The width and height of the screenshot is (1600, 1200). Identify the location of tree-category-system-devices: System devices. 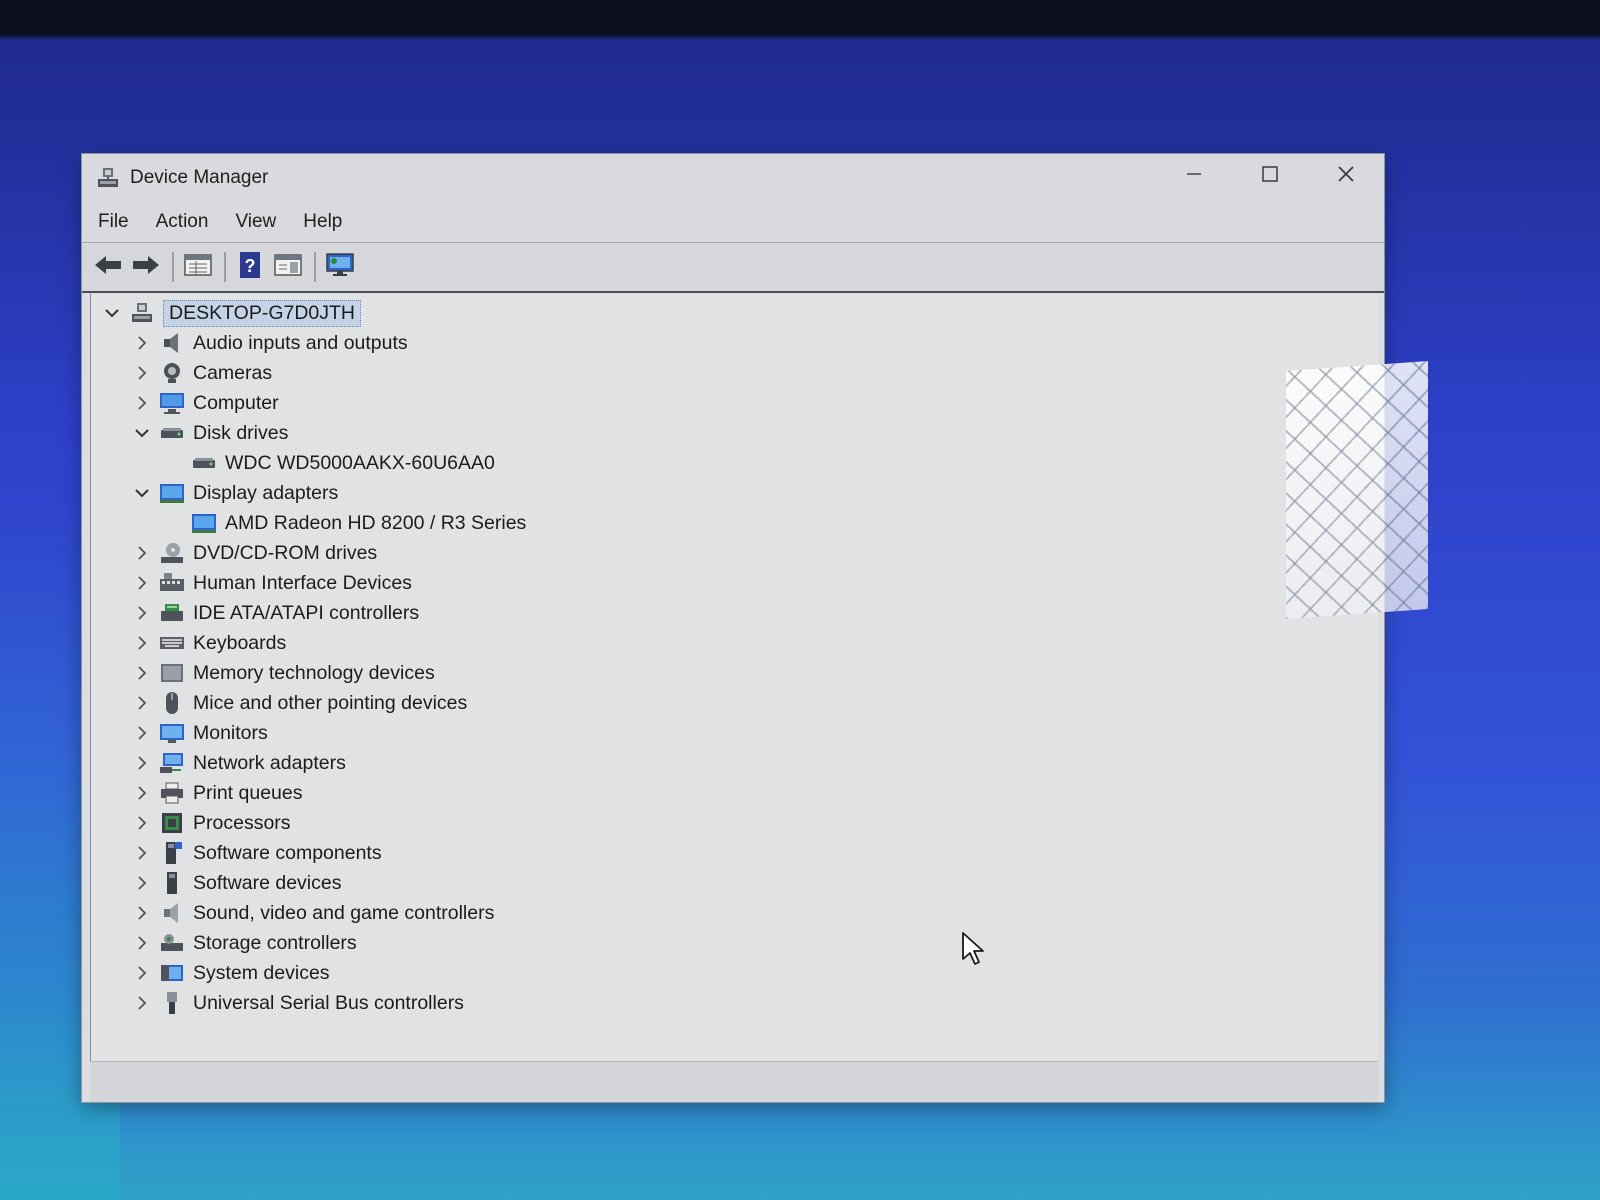
(311, 973).